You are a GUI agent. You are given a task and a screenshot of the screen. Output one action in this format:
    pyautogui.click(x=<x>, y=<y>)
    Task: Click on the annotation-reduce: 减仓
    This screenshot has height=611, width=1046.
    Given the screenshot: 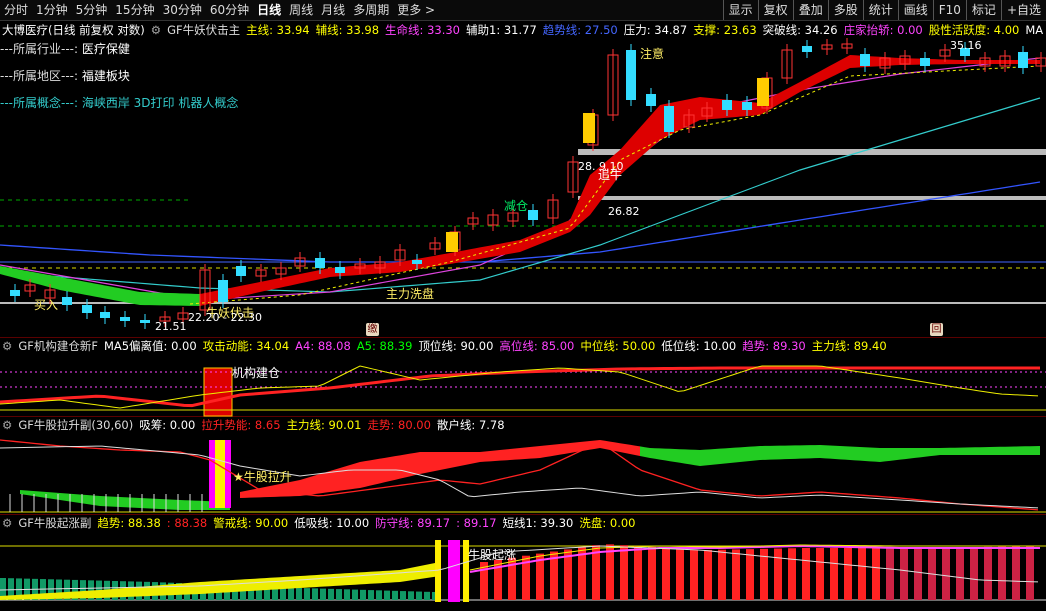 What is the action you would take?
    pyautogui.click(x=516, y=206)
    